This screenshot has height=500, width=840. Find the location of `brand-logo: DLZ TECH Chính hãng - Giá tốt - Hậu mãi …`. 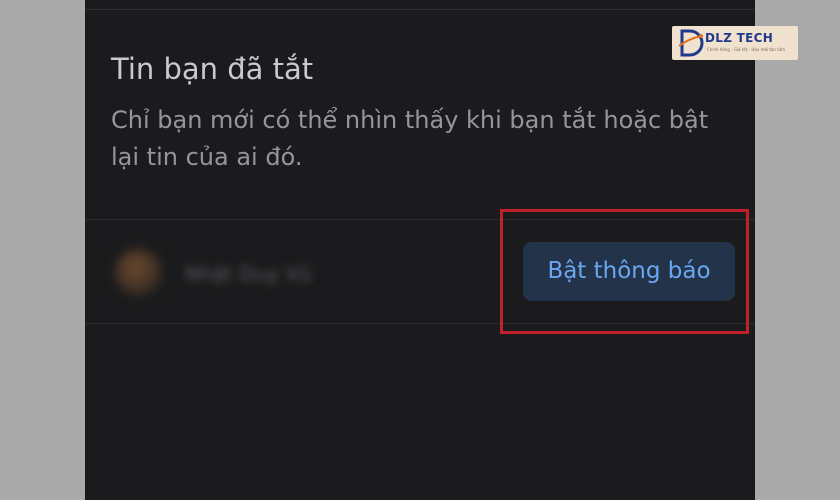

brand-logo: DLZ TECH Chính hãng - Giá tốt - Hậu mãi … is located at coordinates (735, 43).